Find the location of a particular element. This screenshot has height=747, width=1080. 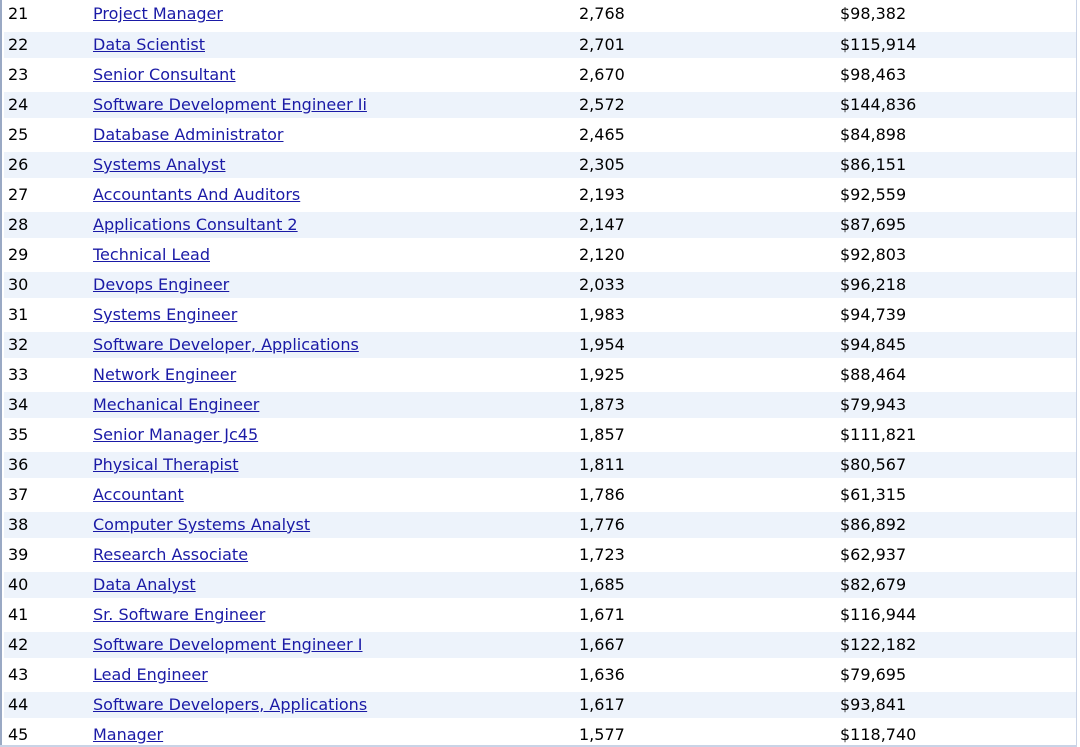

job-title-cell: Sr. Software Engineer is located at coordinates (332, 615).